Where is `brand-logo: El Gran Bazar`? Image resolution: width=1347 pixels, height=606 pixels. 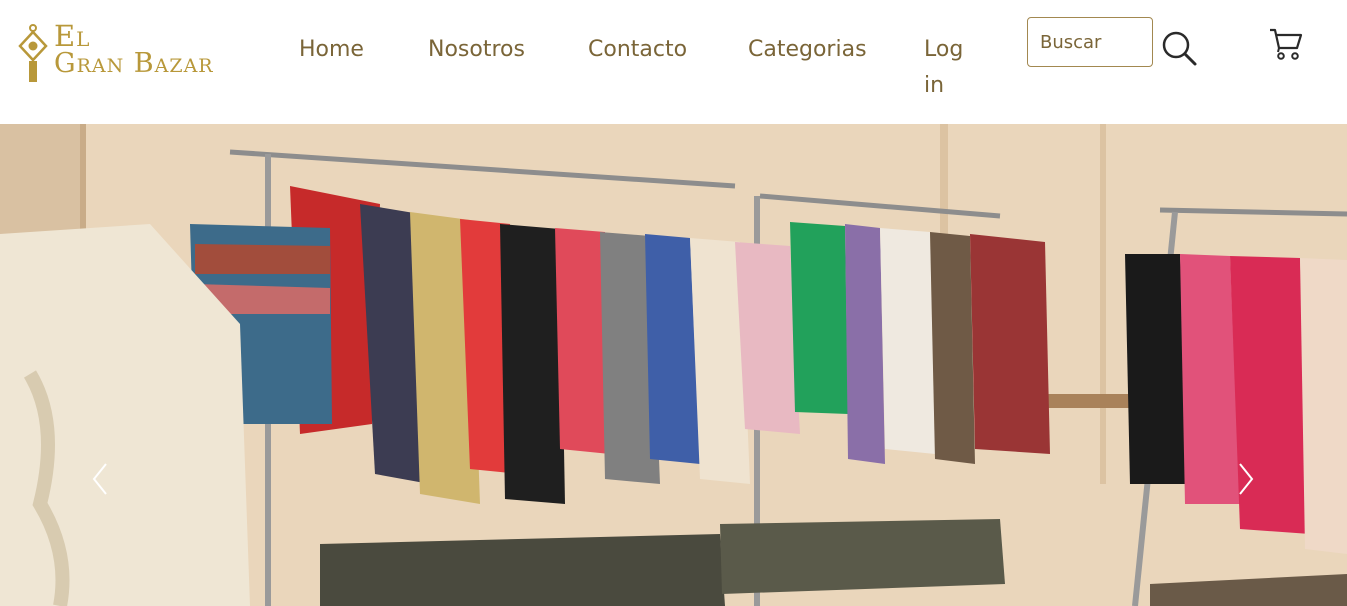
brand-logo: El Gran Bazar is located at coordinates (130, 54).